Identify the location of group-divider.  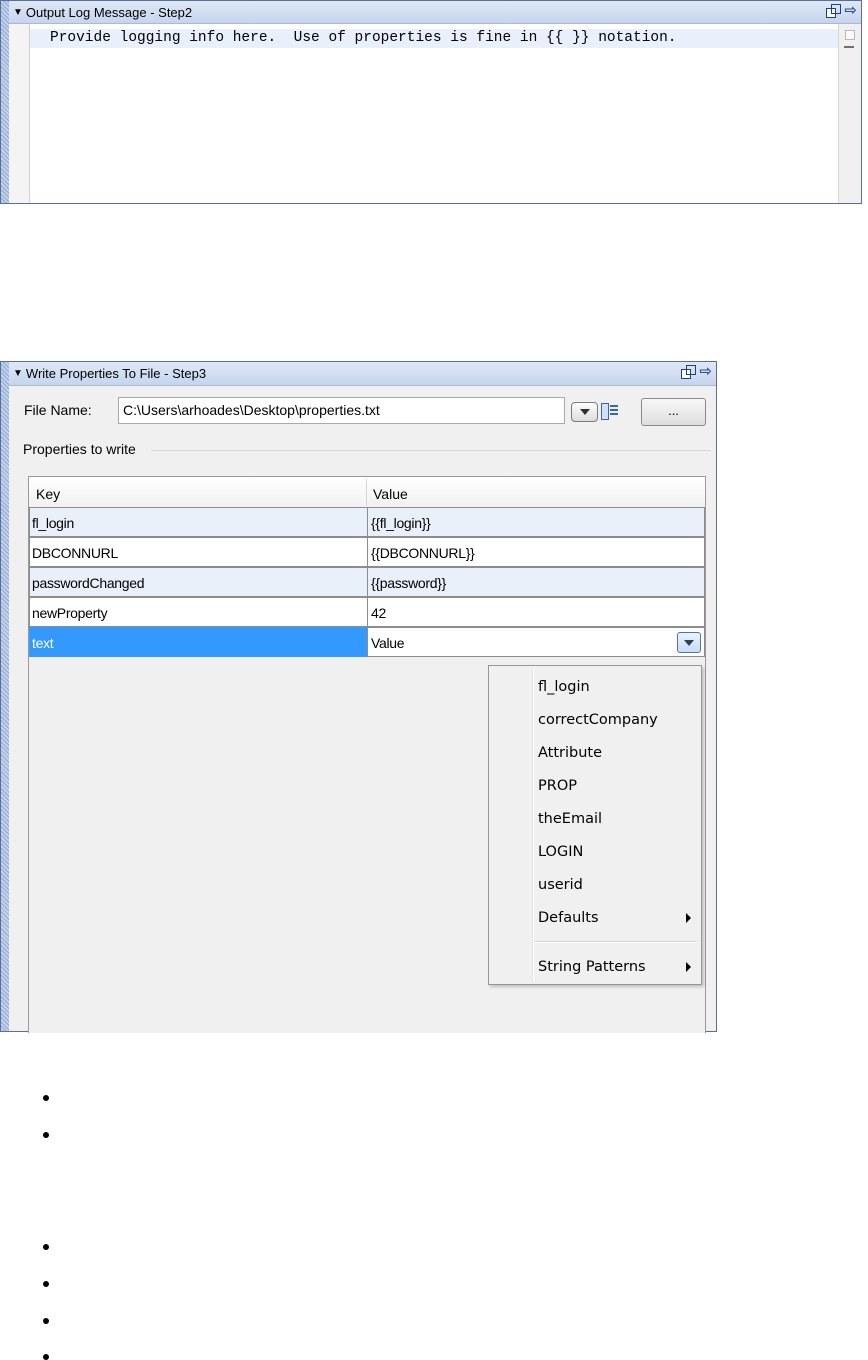
(431, 450).